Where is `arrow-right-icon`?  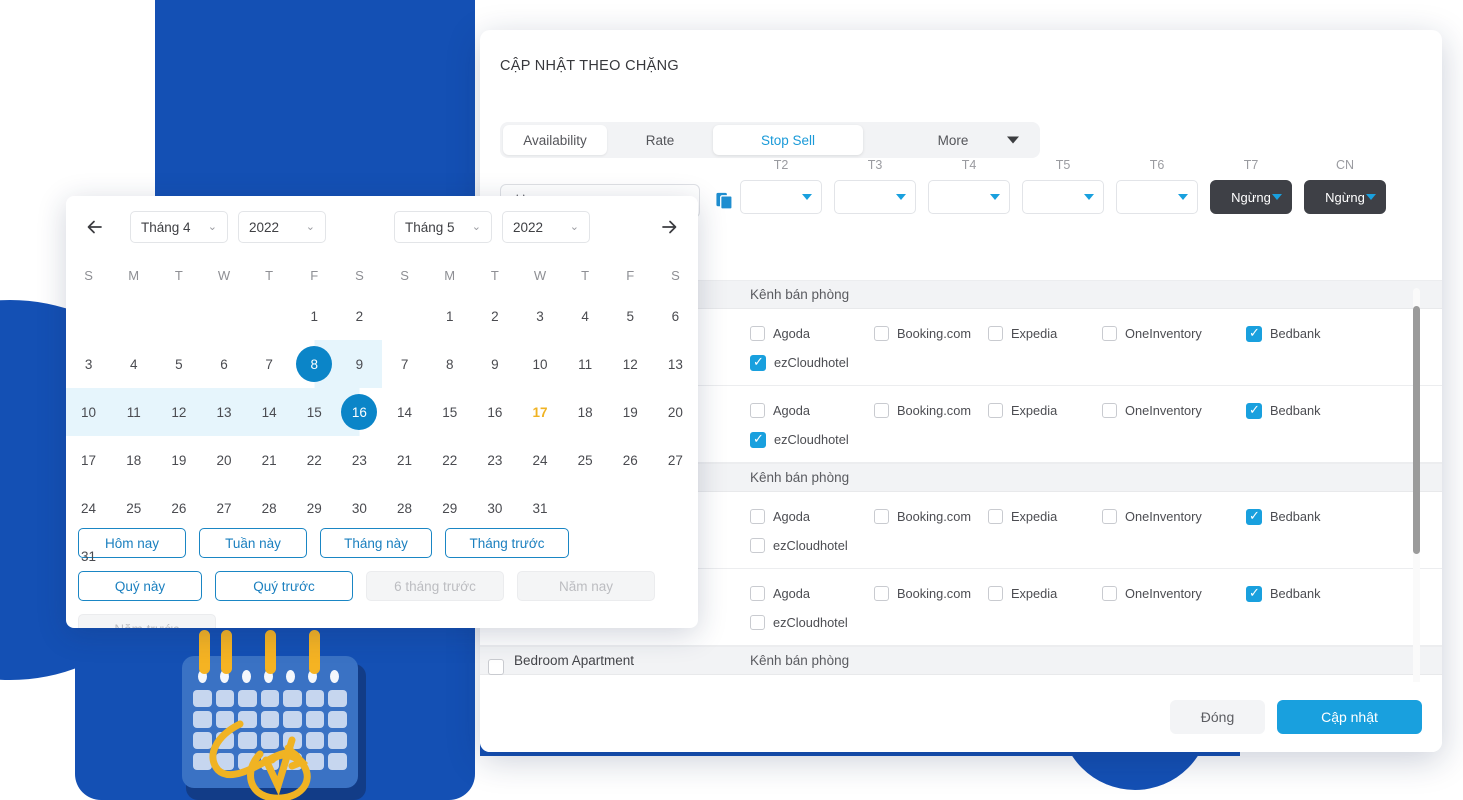 arrow-right-icon is located at coordinates (669, 227).